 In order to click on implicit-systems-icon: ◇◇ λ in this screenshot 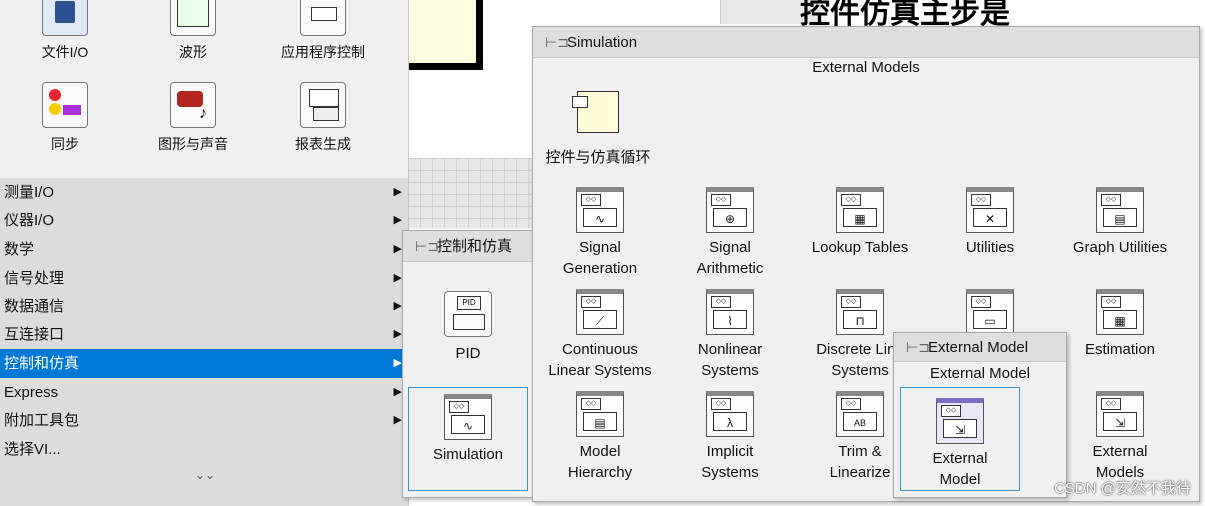, I will do `click(730, 414)`.